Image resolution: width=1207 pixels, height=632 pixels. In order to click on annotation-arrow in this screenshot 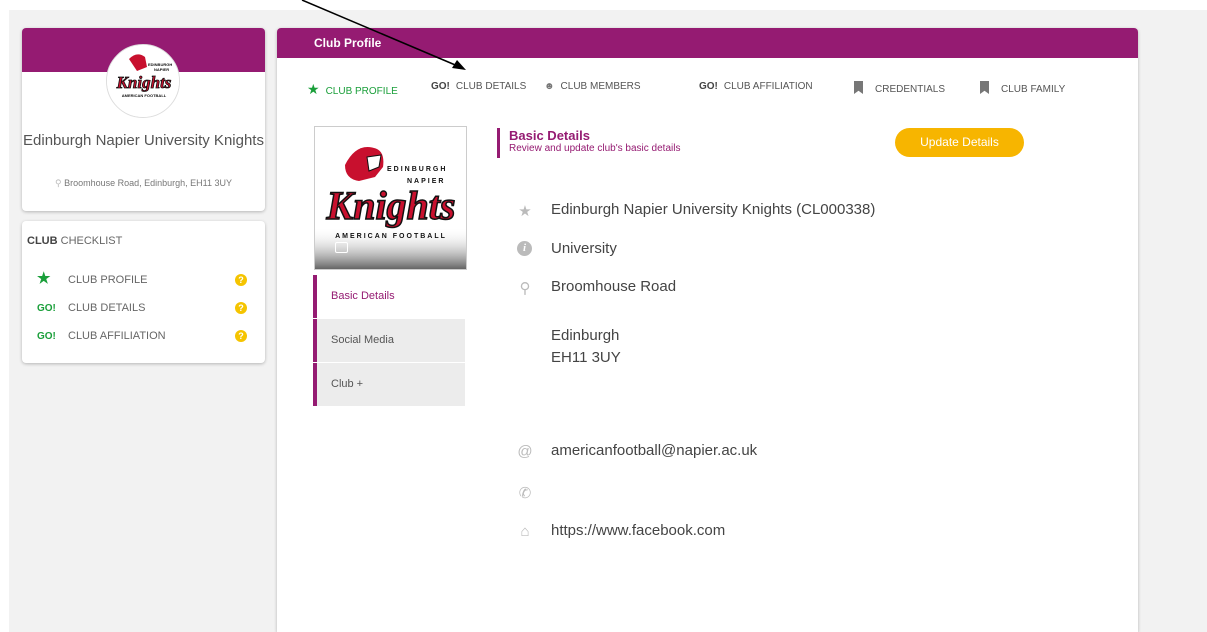, I will do `click(383, 35)`.